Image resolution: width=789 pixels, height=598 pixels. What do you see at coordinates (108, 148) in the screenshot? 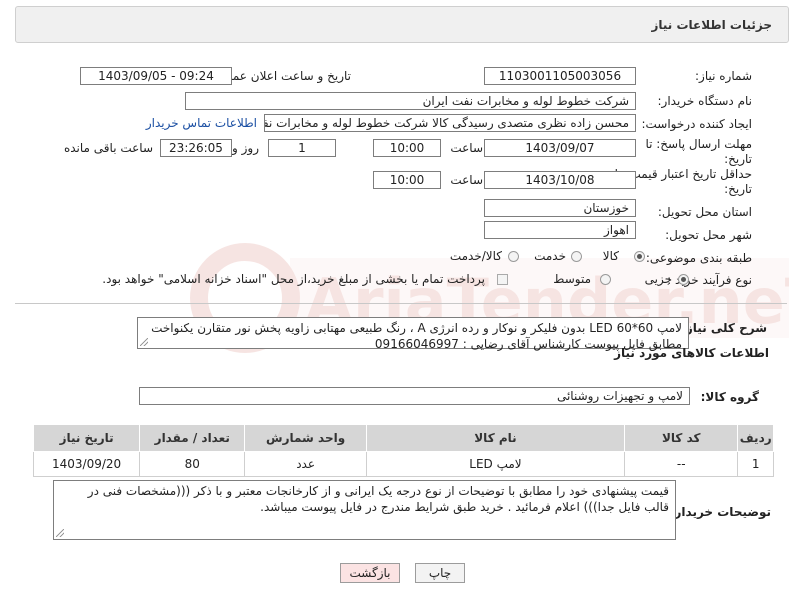
I see `remaining-label: ساعت باقی مانده` at bounding box center [108, 148].